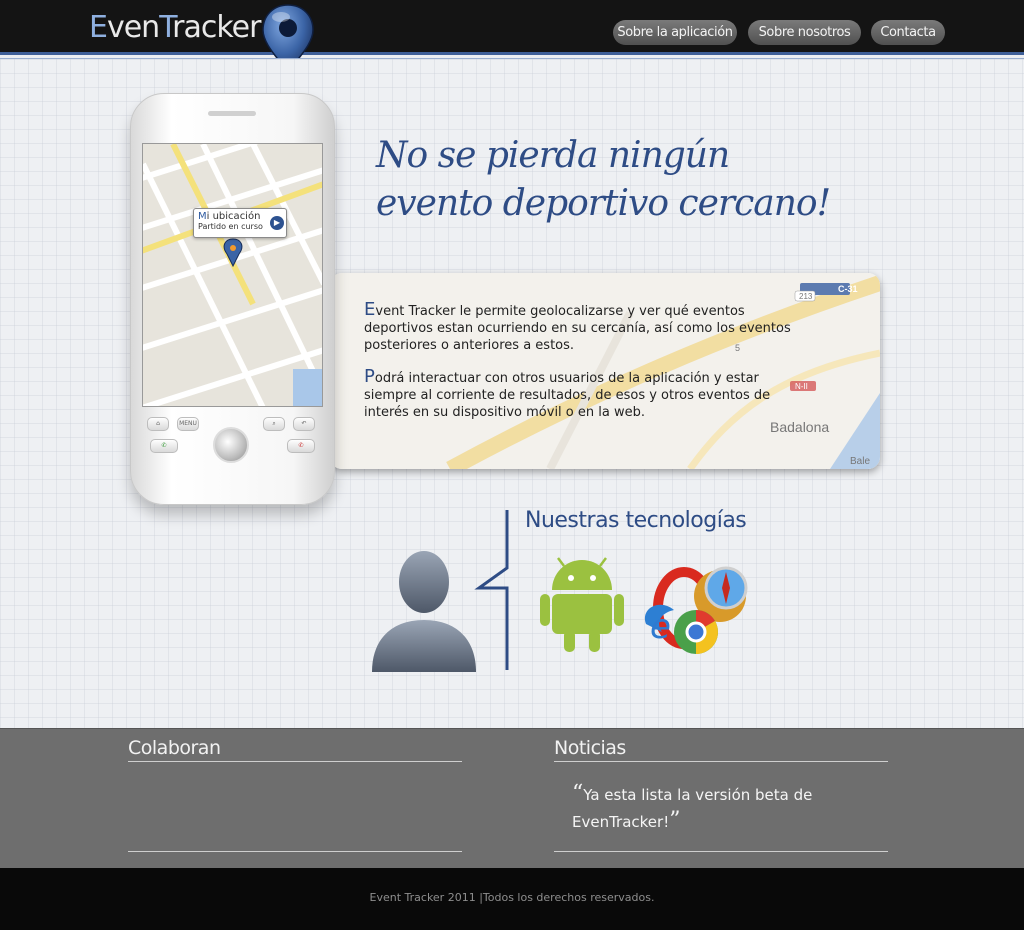 The image size is (1024, 930). What do you see at coordinates (804, 32) in the screenshot?
I see `nav-sobre-nosotros: Sobre nosotros` at bounding box center [804, 32].